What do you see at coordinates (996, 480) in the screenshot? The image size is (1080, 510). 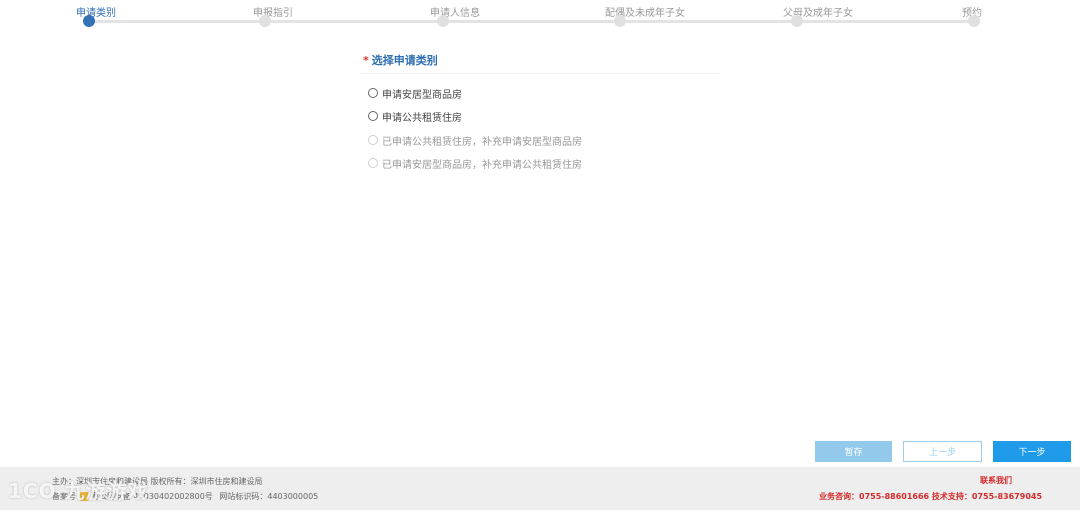 I see `contact-us-link: 联系我们` at bounding box center [996, 480].